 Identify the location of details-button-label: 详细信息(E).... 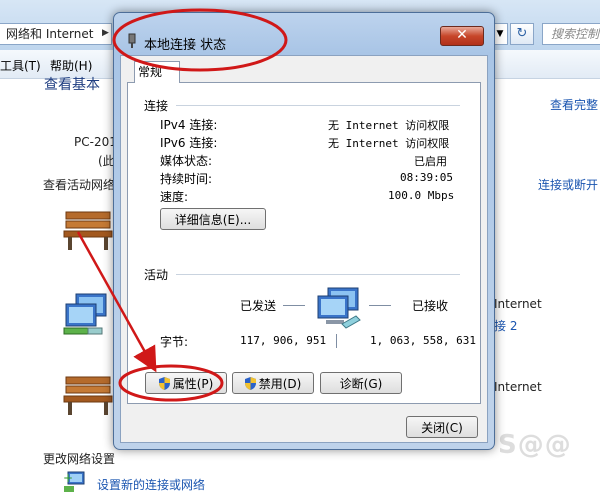
(213, 219).